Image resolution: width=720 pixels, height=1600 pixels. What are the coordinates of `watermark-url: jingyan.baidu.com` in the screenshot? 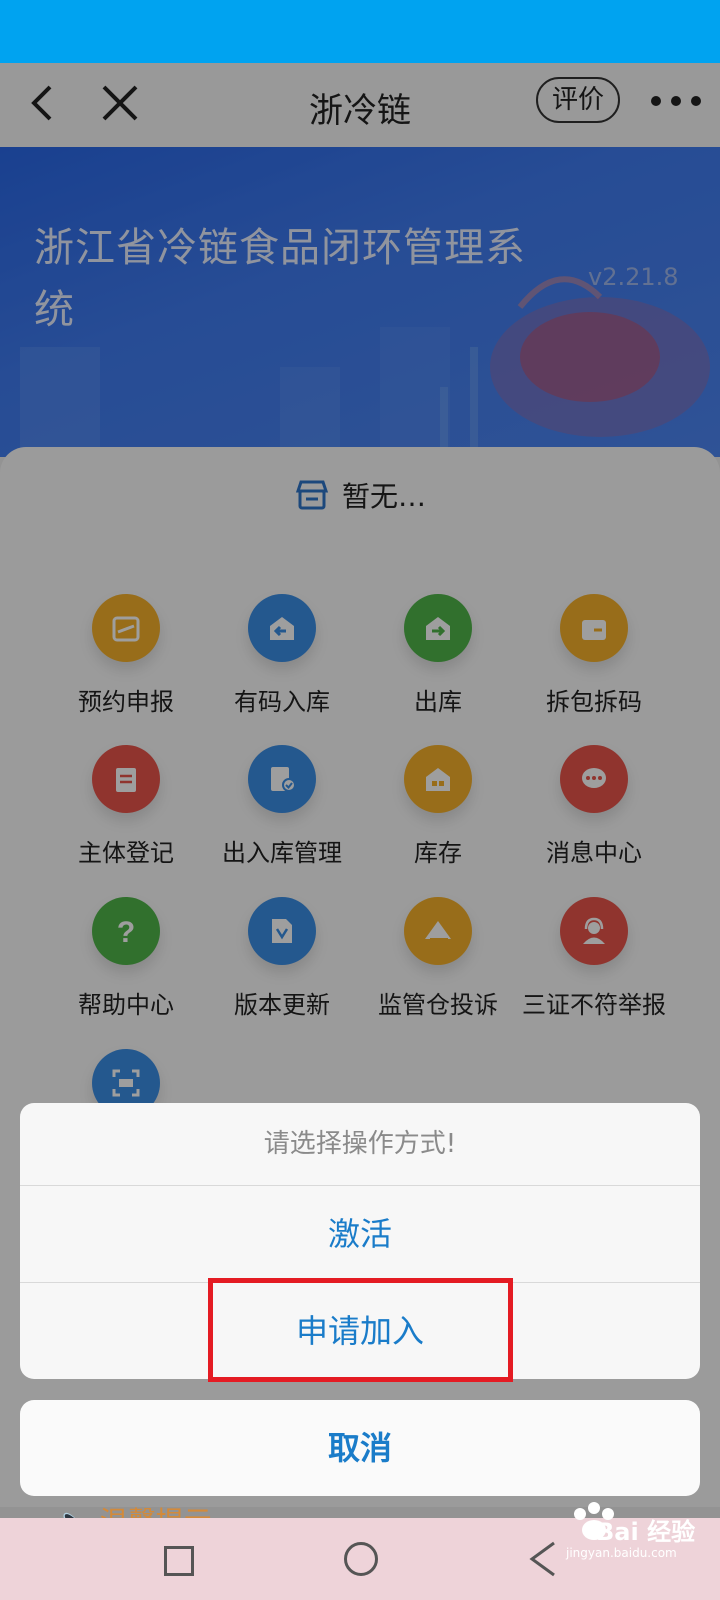 It's located at (621, 1553).